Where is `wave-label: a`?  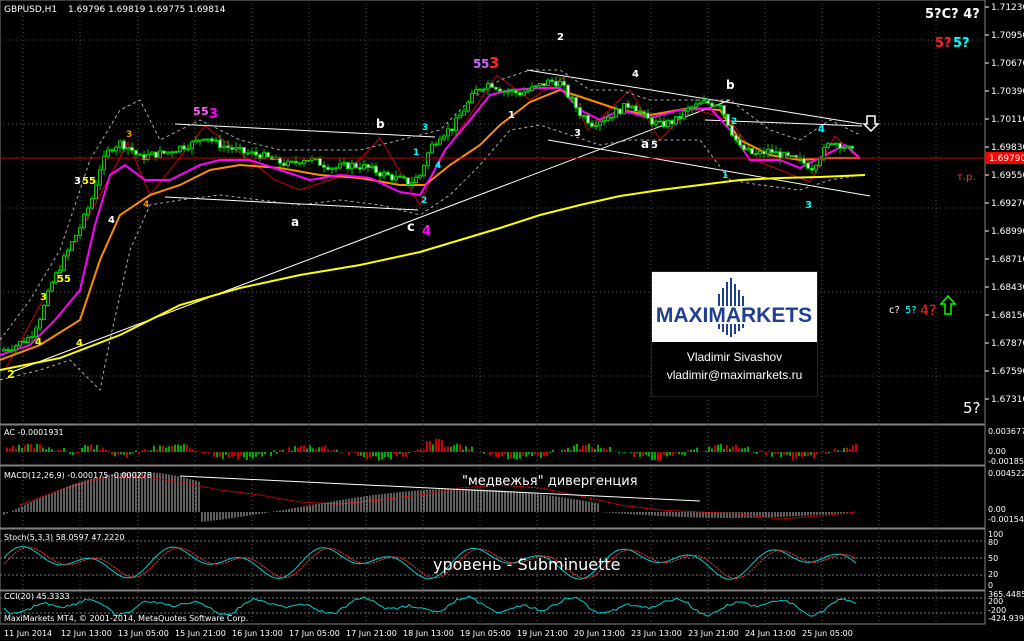 wave-label: a is located at coordinates (295, 222).